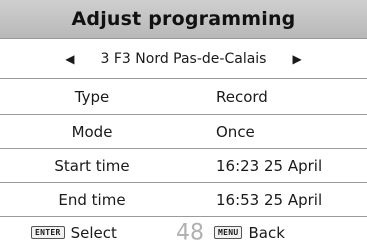 This screenshot has height=248, width=367. What do you see at coordinates (69, 59) in the screenshot?
I see `prev-channel-icon: ◀` at bounding box center [69, 59].